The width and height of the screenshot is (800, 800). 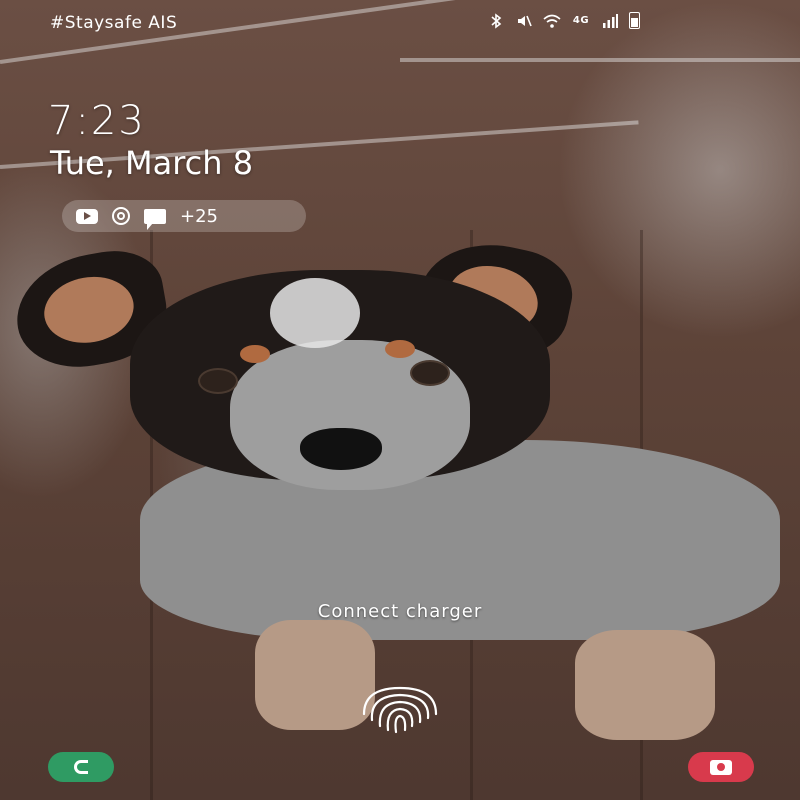 What do you see at coordinates (552, 21) in the screenshot?
I see `wifi-icon` at bounding box center [552, 21].